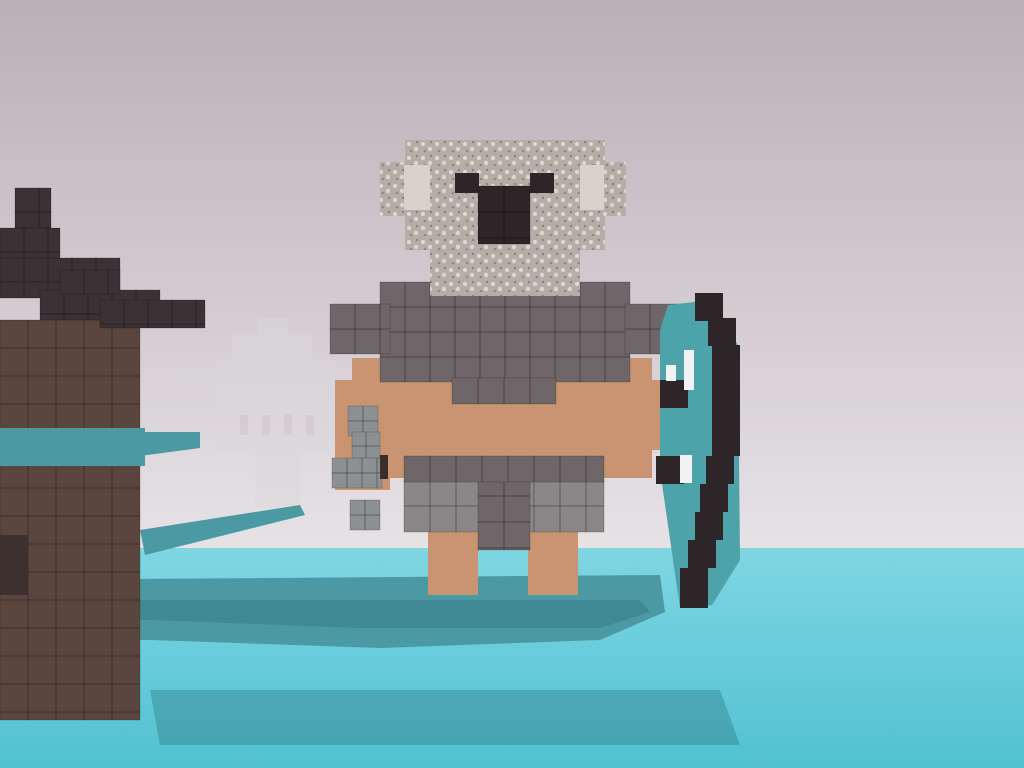  I want to click on koala-ear-inner-right, so click(592, 187).